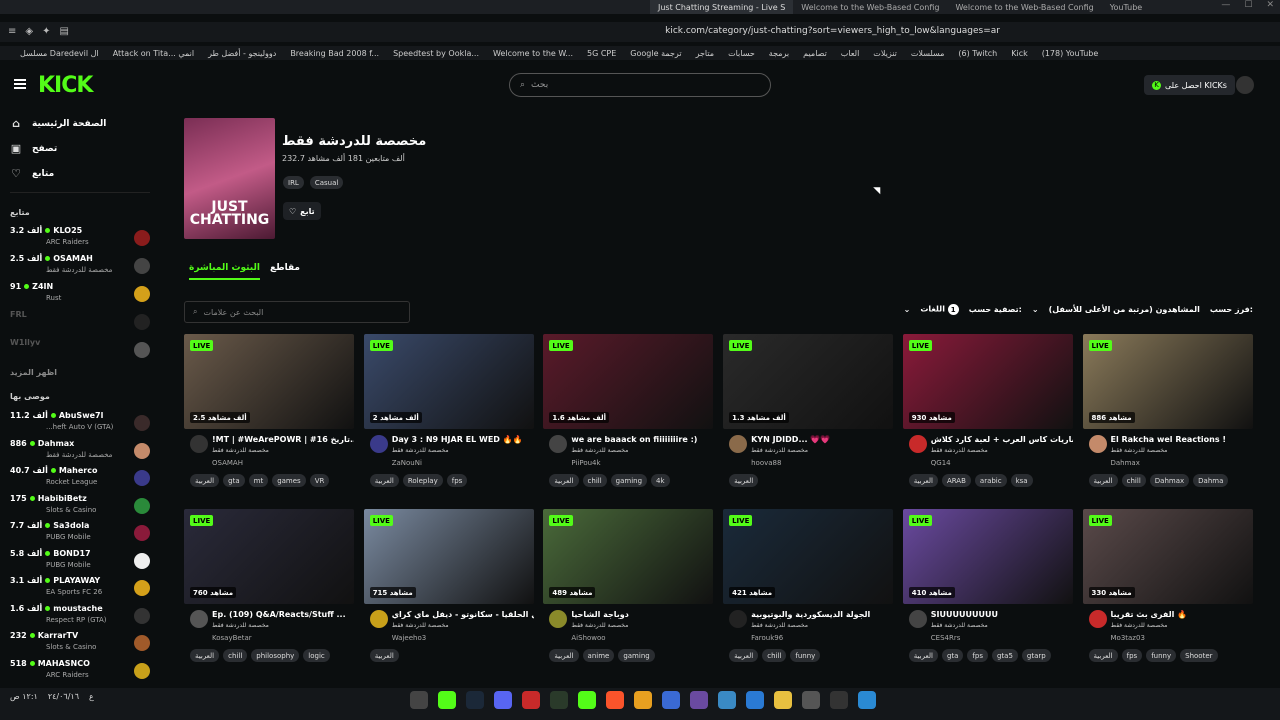 Image resolution: width=1280 pixels, height=720 pixels. Describe the element at coordinates (326, 182) in the screenshot. I see `category-tag: Casual` at that location.